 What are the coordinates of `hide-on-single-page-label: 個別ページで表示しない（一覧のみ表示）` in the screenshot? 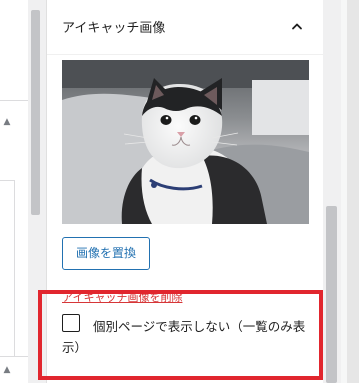 It's located at (187, 337).